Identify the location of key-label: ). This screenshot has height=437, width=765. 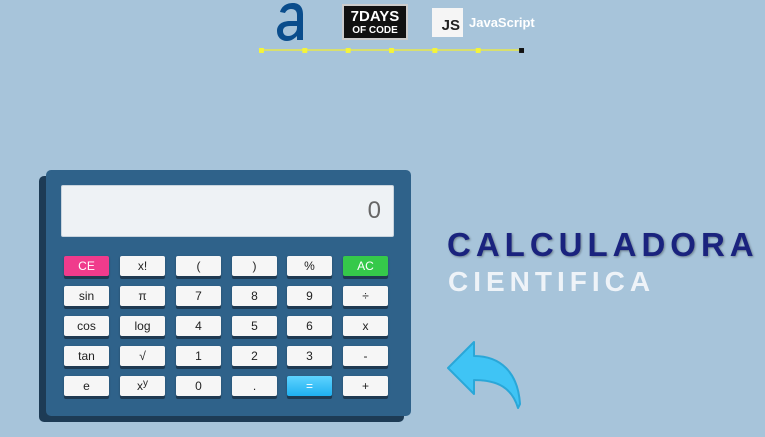
(254, 266).